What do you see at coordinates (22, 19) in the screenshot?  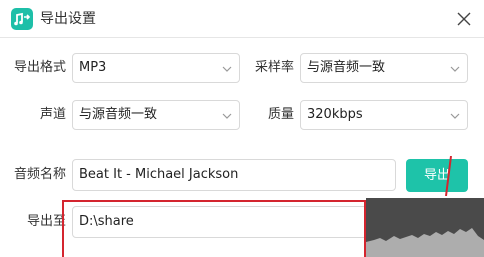 I see `music-export-icon` at bounding box center [22, 19].